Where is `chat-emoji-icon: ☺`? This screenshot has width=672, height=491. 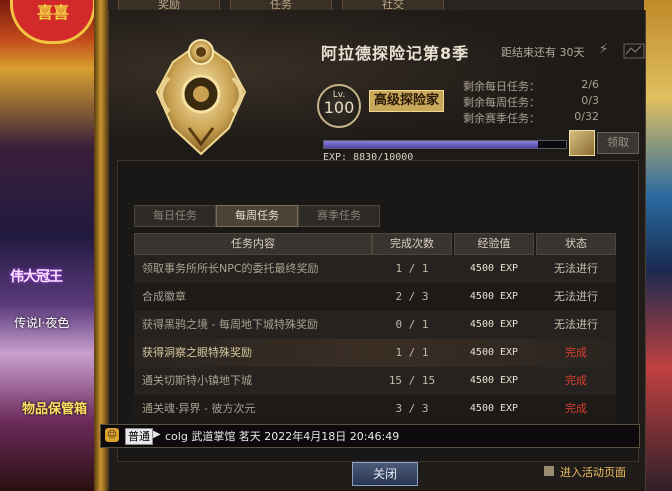 chat-emoji-icon: ☺ is located at coordinates (112, 435).